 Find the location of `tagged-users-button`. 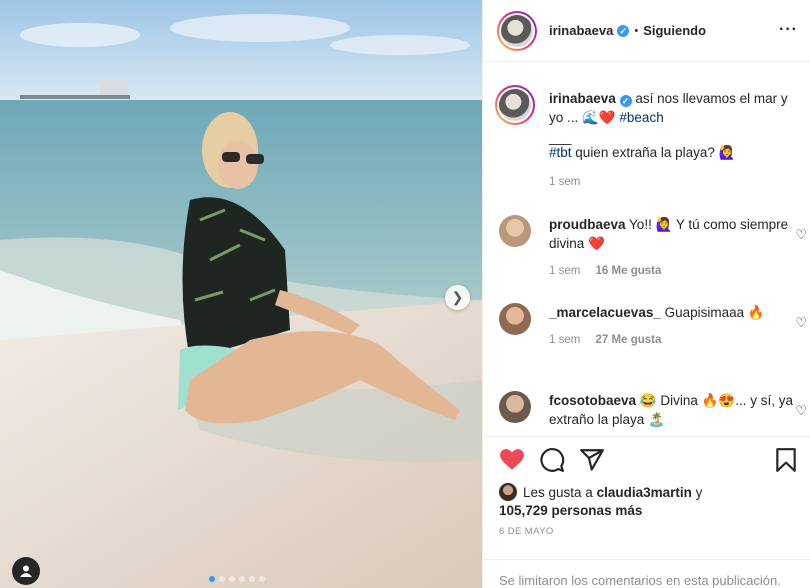

tagged-users-button is located at coordinates (26, 571).